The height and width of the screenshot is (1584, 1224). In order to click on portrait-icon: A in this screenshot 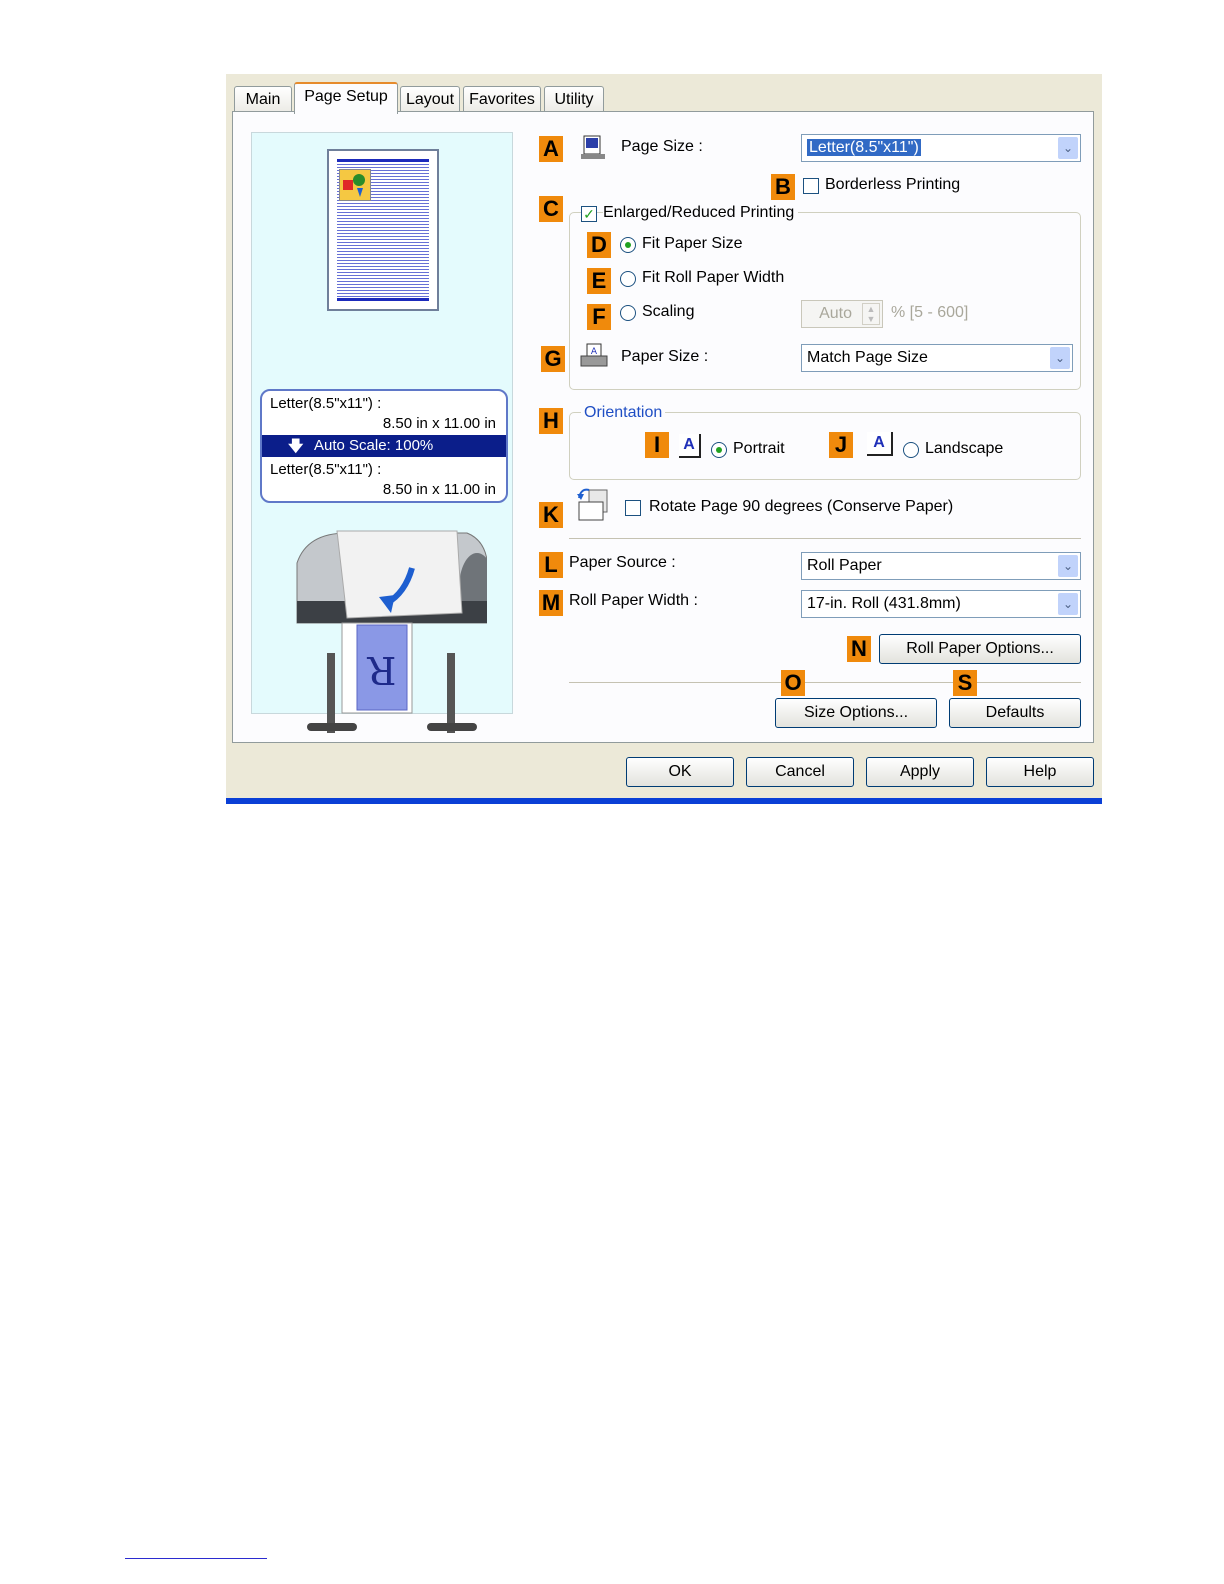, I will do `click(690, 446)`.